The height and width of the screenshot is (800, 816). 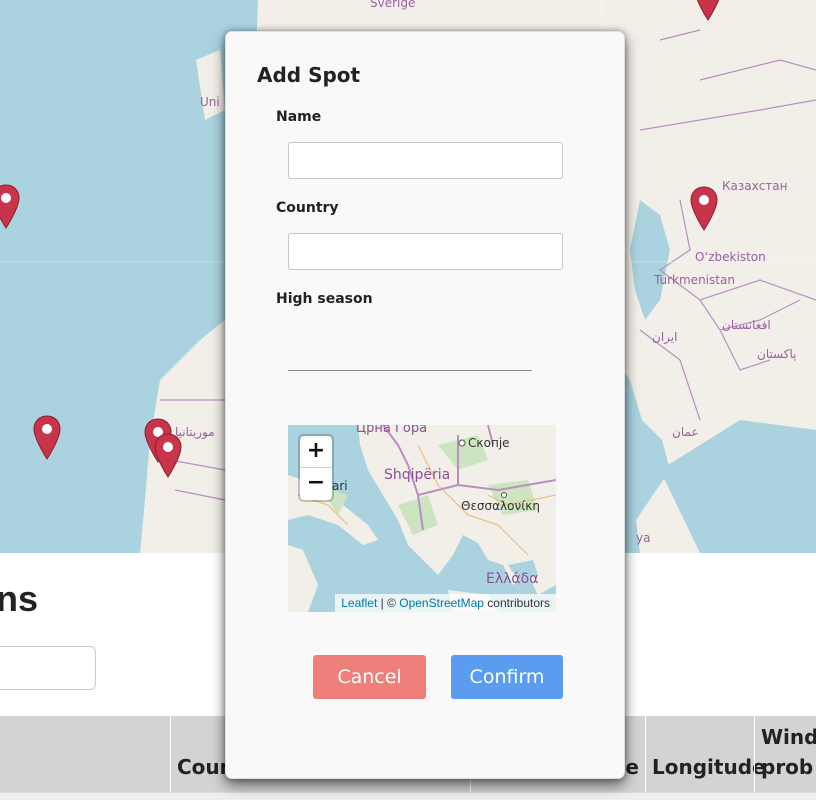 What do you see at coordinates (643, 538) in the screenshot?
I see `map-label-ya: ya` at bounding box center [643, 538].